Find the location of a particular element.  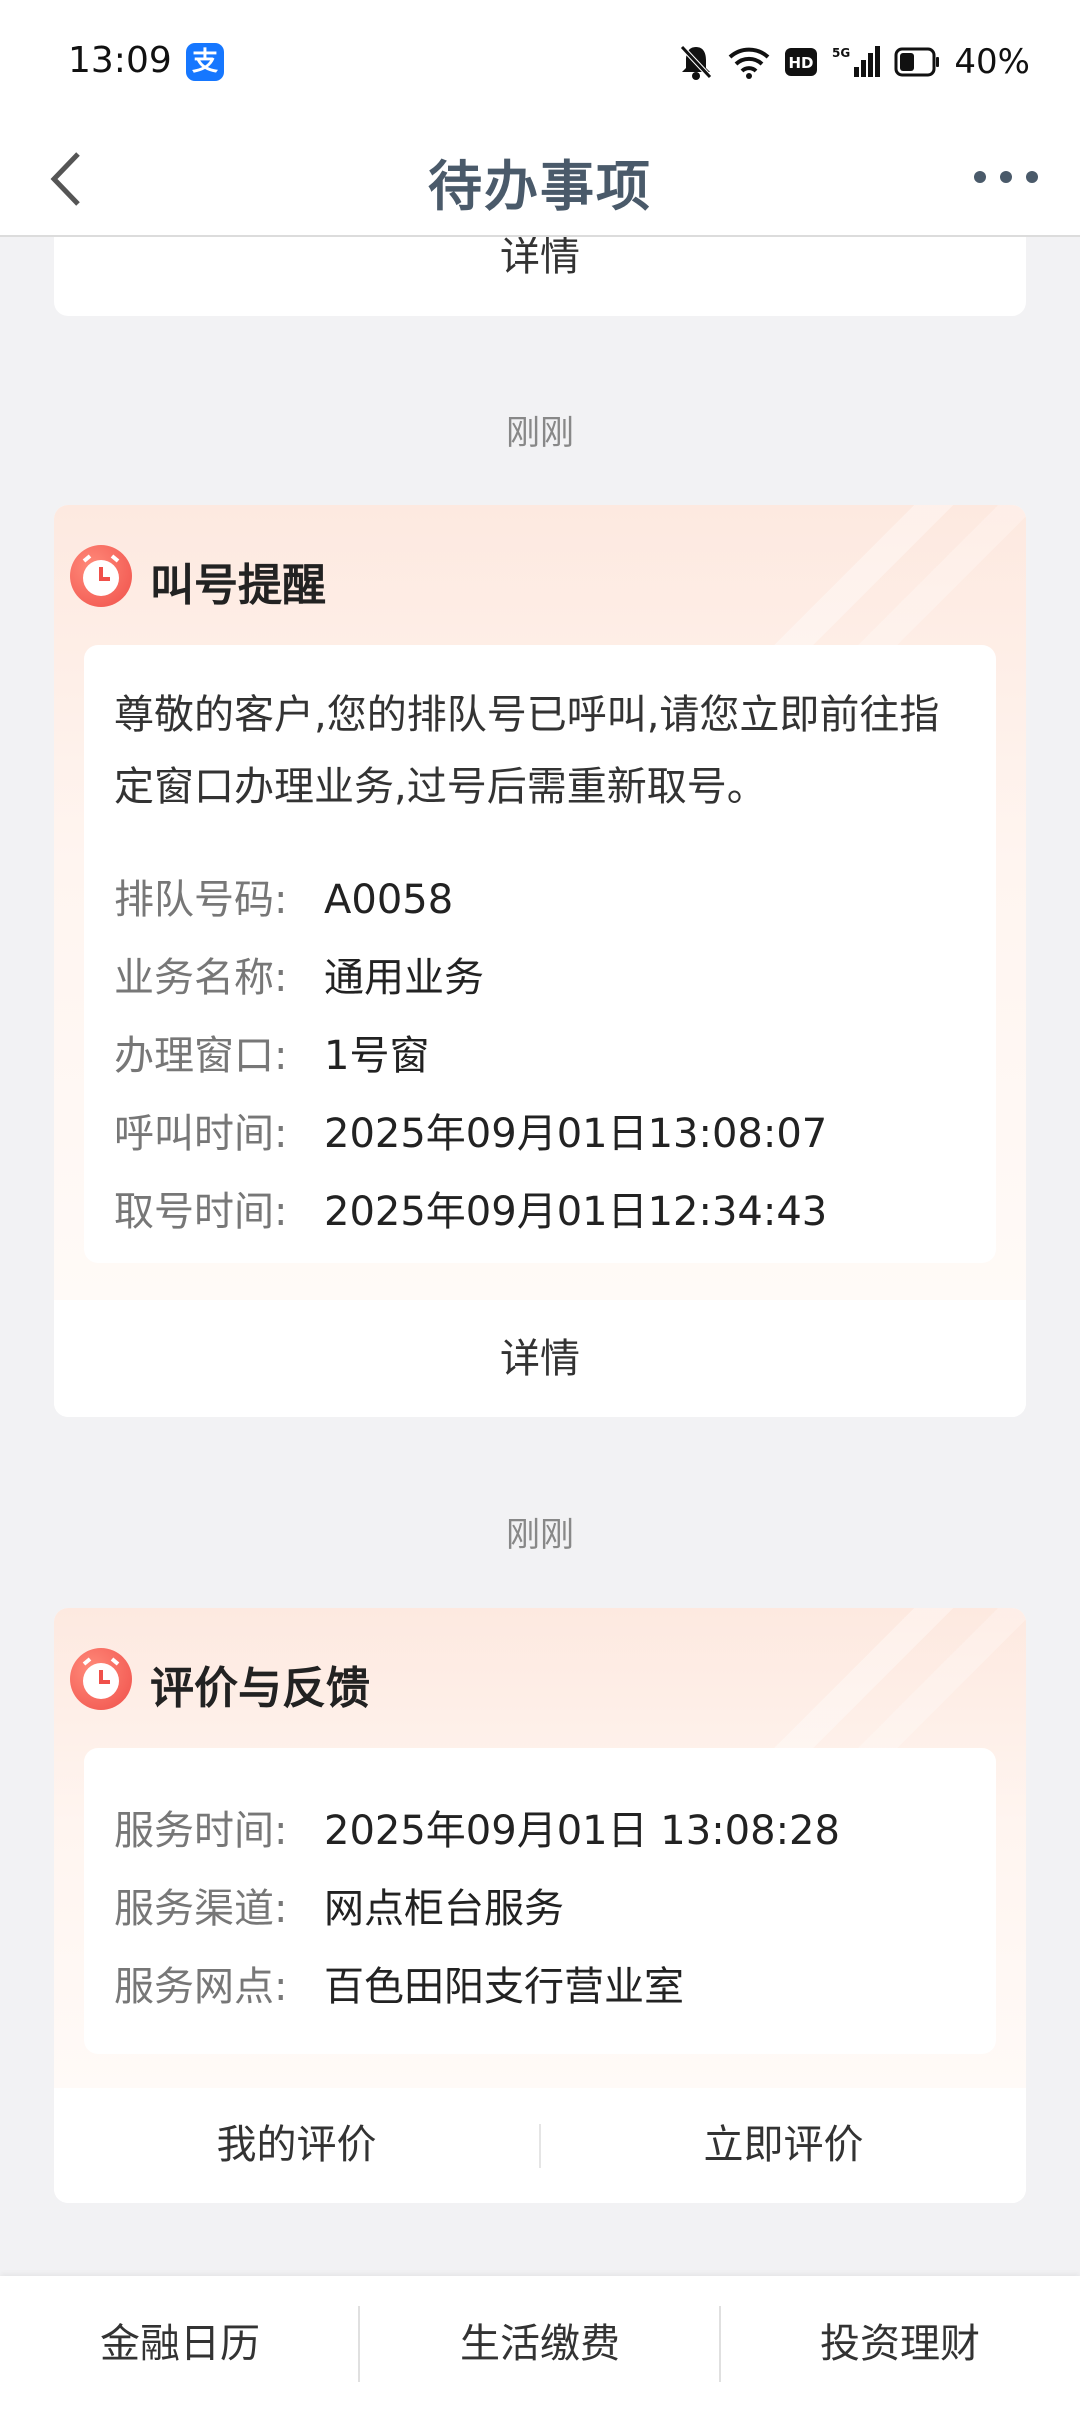

field-value: 1号窗 is located at coordinates (377, 1056).